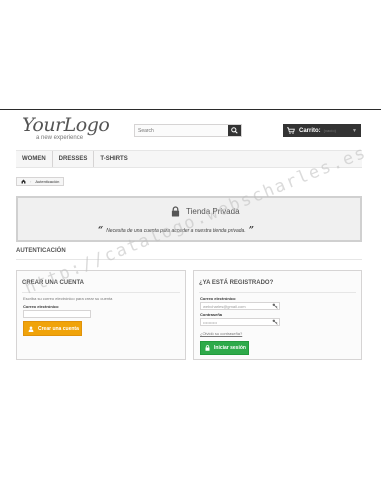  I want to click on breadcrumb: › Autenticación, so click(40, 181).